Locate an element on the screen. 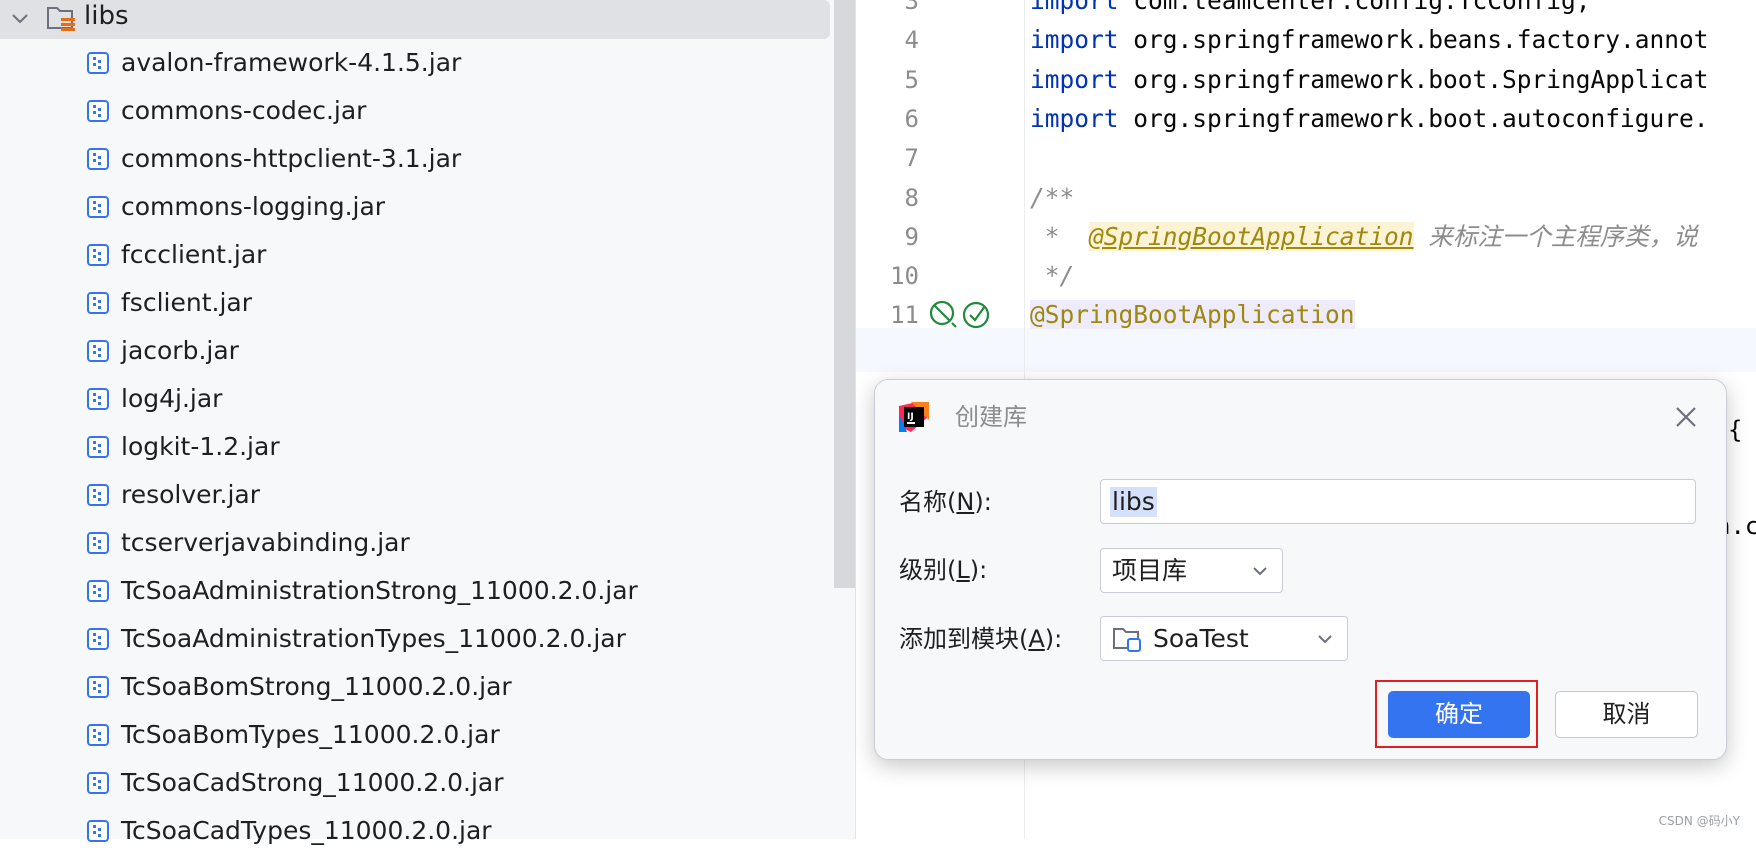 The height and width of the screenshot is (855, 1756). tree-item-label: TcSoaAdministrationTypes_11000.2.0.jar is located at coordinates (373, 638).